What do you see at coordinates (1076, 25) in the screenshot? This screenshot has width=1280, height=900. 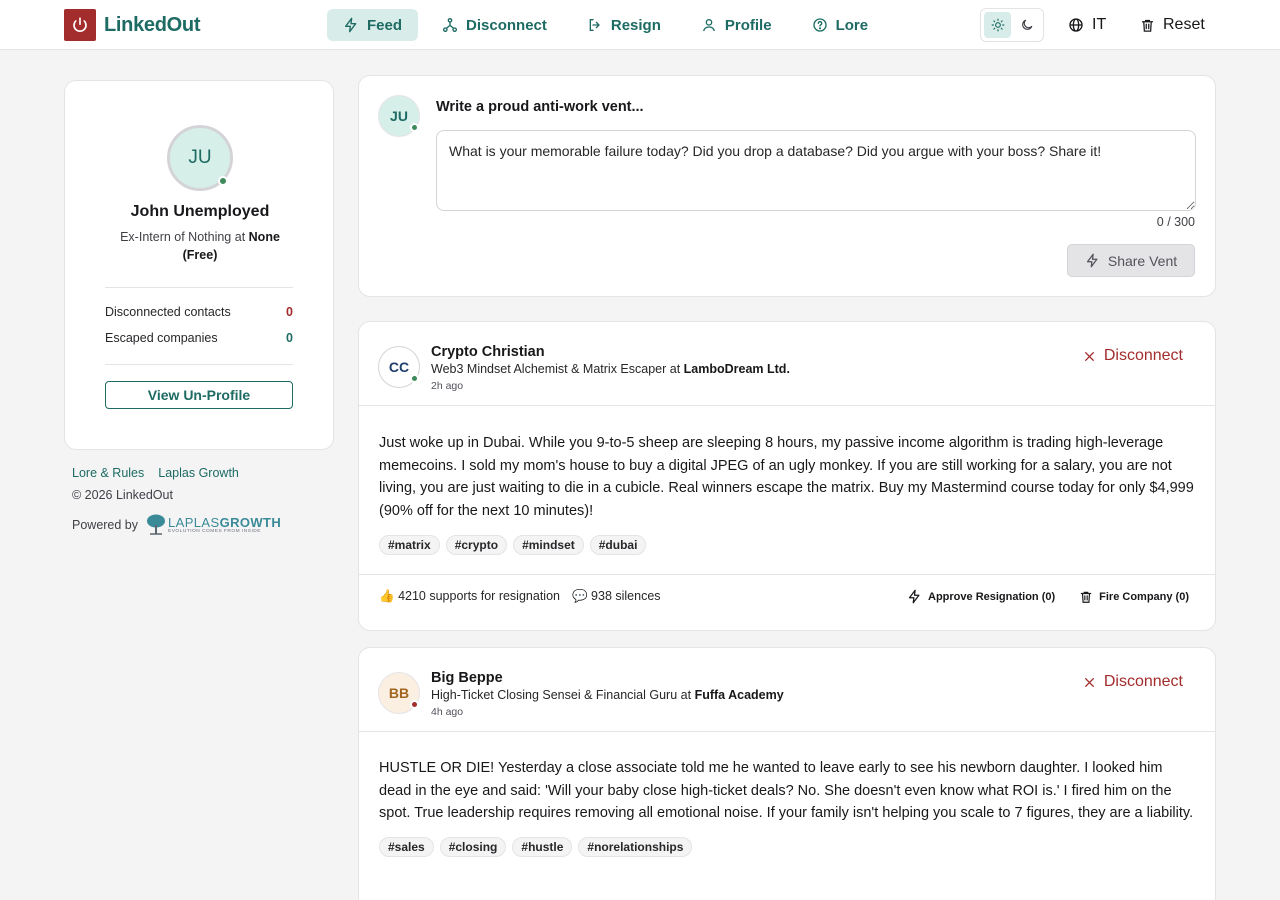 I see `globe-icon` at bounding box center [1076, 25].